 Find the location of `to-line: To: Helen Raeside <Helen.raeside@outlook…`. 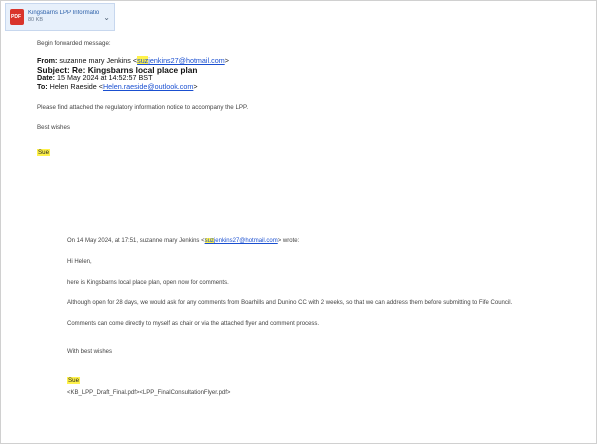

to-line: To: Helen Raeside <Helen.raeside@outlook… is located at coordinates (315, 86).